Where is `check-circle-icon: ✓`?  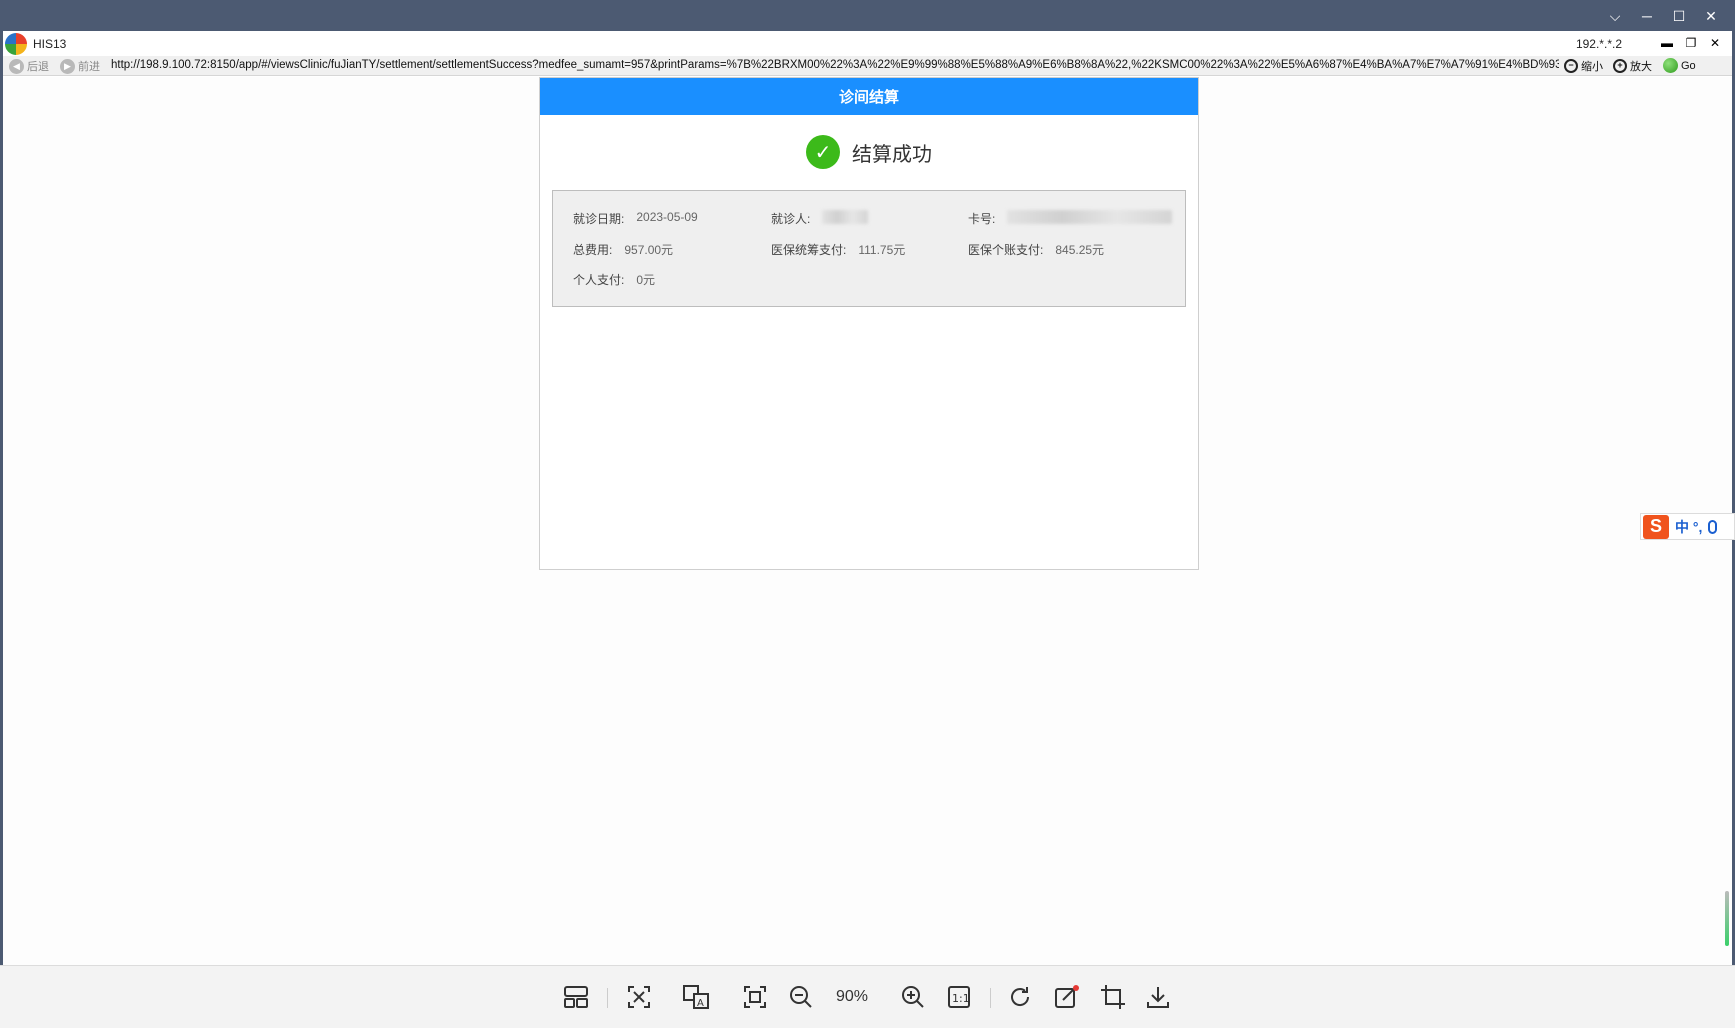
check-circle-icon: ✓ is located at coordinates (823, 152).